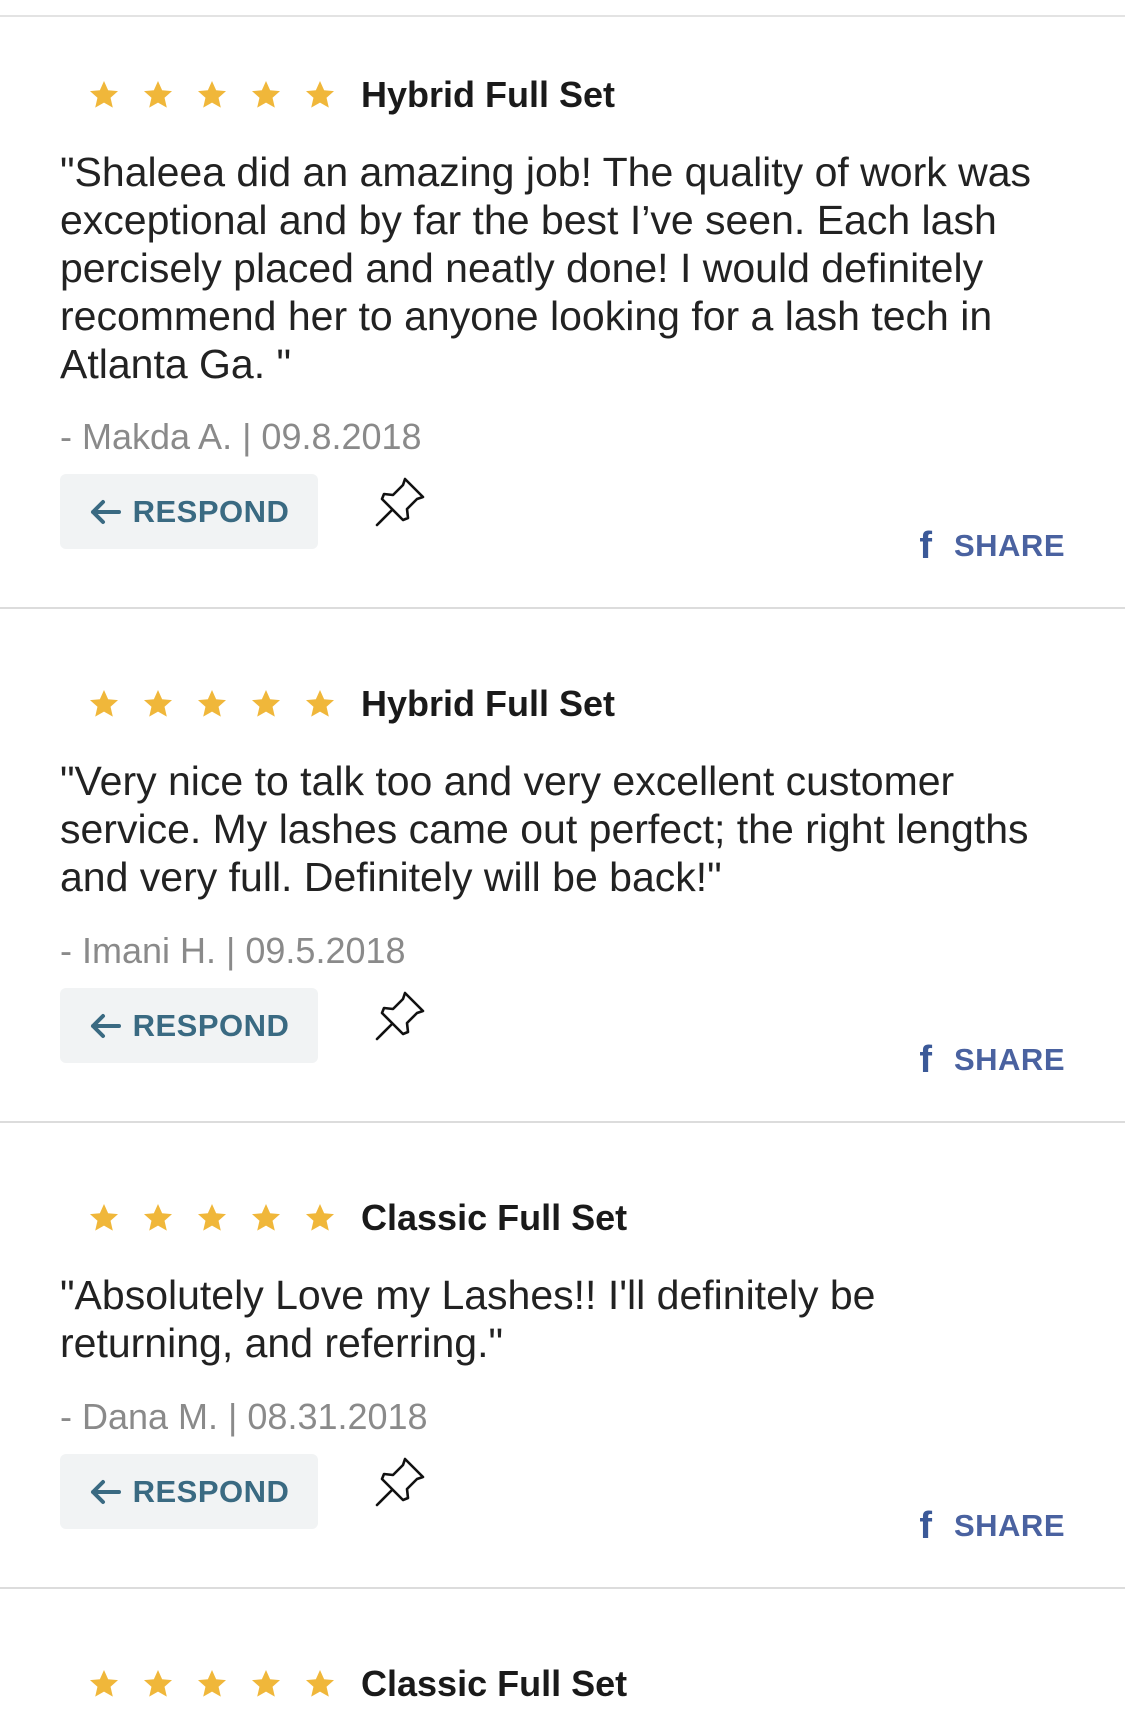 The image size is (1125, 1712). Describe the element at coordinates (241, 436) in the screenshot. I see `review-byline: - Makda A. | 09.8.2018` at that location.